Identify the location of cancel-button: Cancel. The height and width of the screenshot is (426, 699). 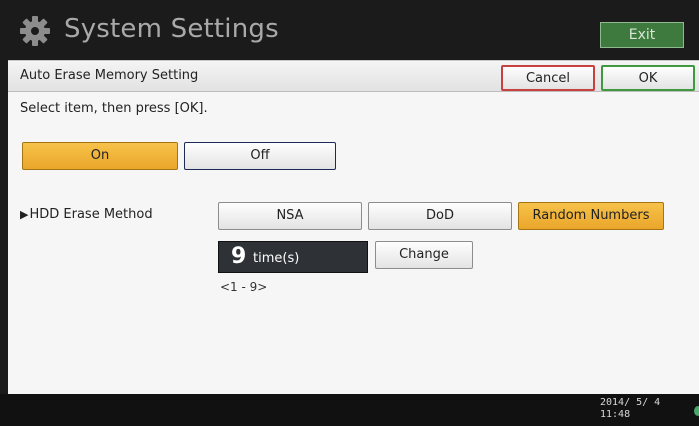
(548, 78).